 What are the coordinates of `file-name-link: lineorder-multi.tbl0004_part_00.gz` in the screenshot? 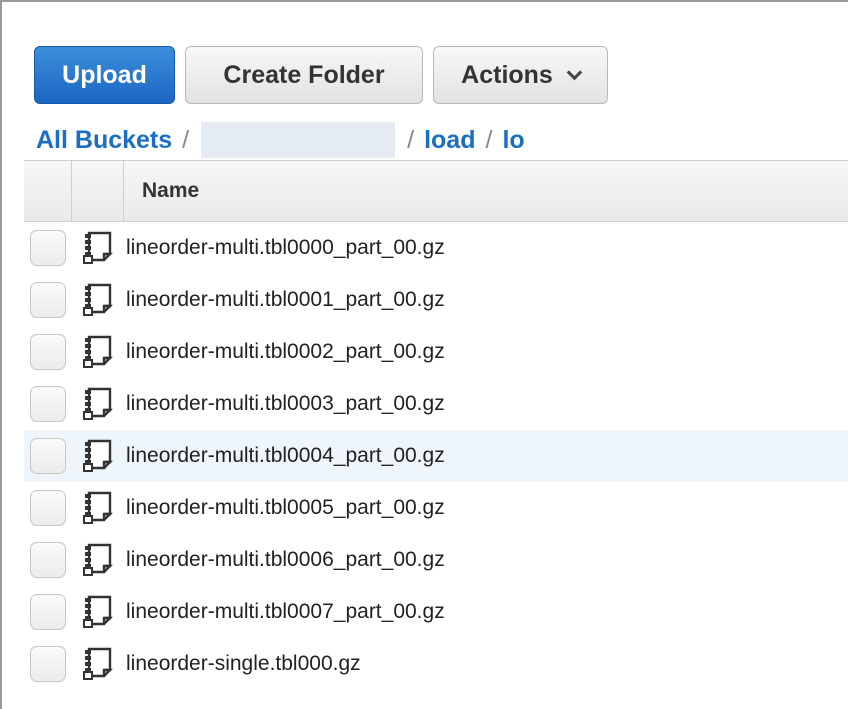 It's located at (285, 456).